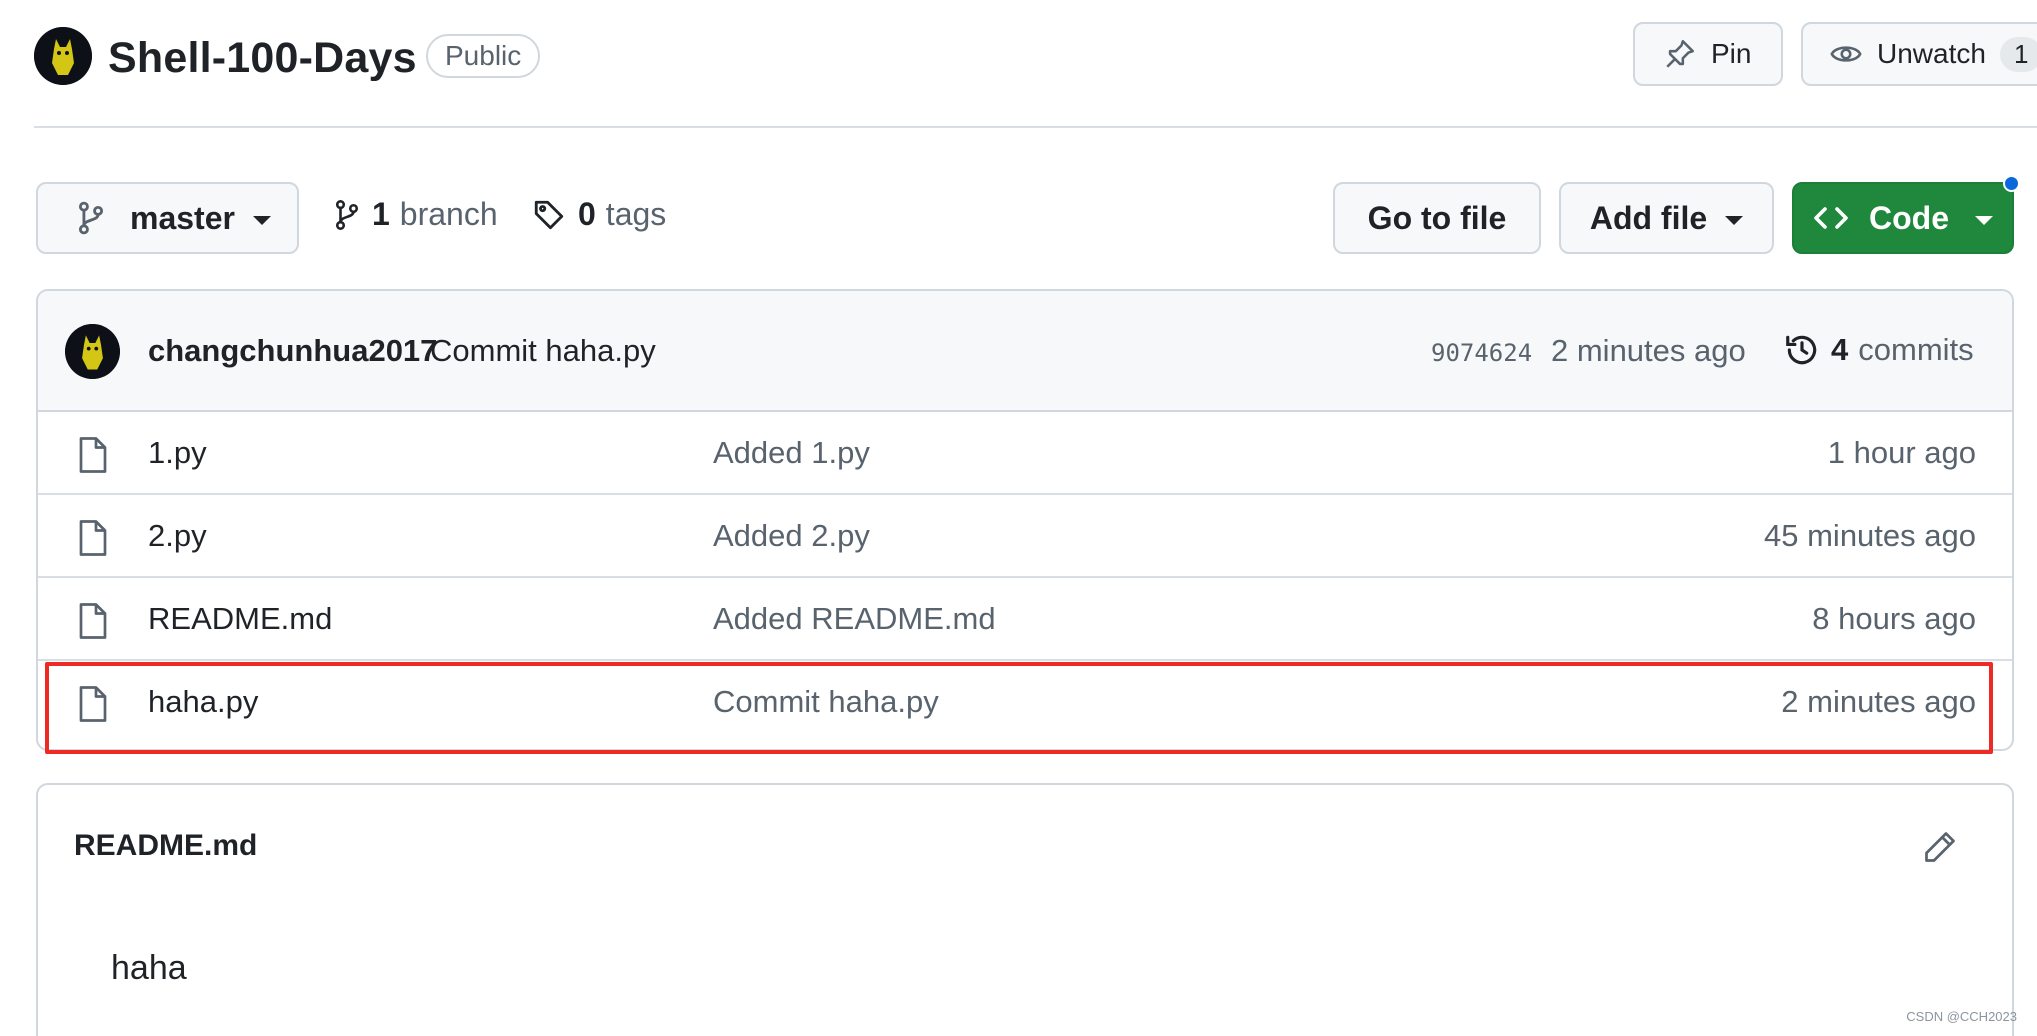  I want to click on branch-count: 1, so click(381, 214).